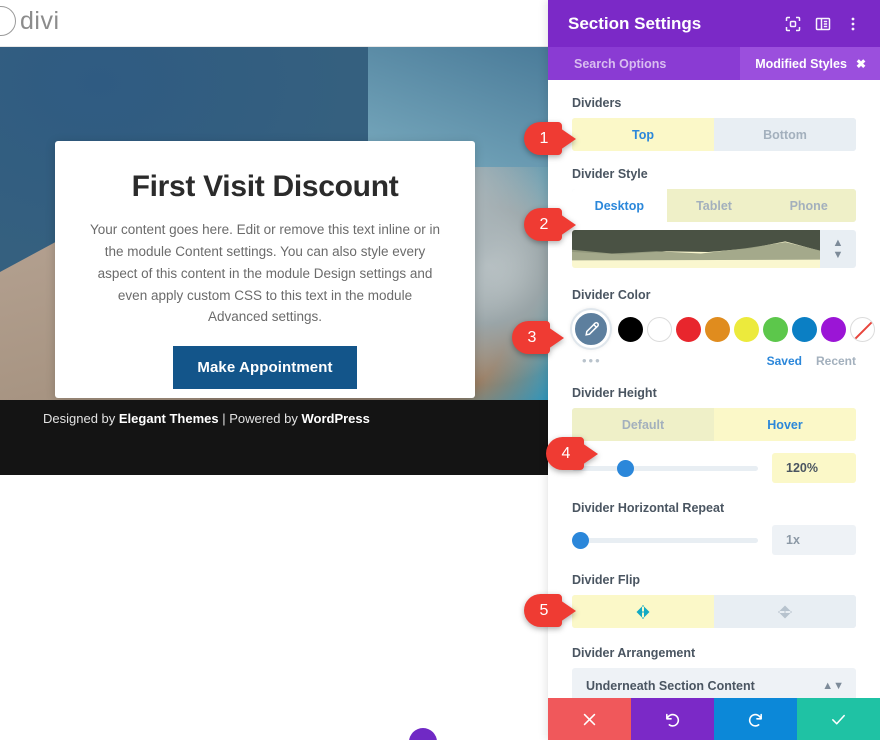  I want to click on footer-brand-wordpress: WordPress, so click(335, 418).